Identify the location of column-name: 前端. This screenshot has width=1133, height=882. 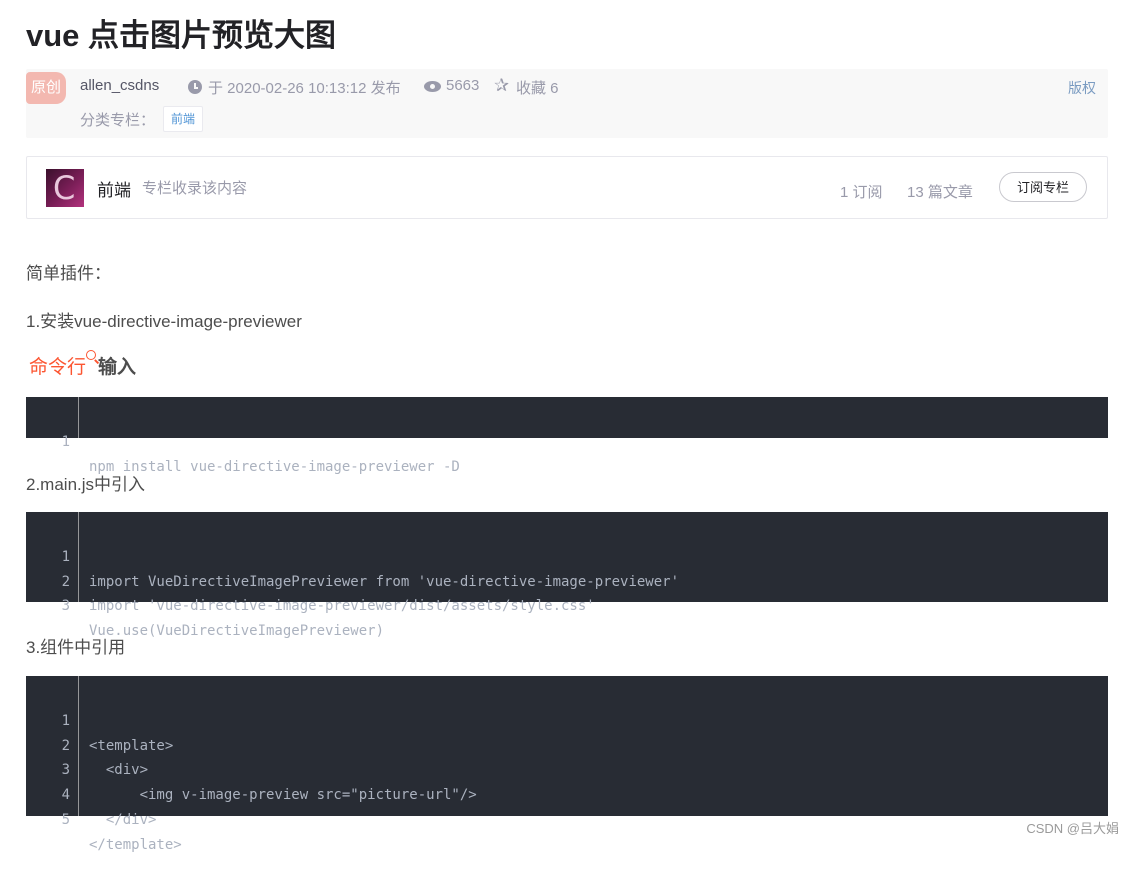
(114, 188).